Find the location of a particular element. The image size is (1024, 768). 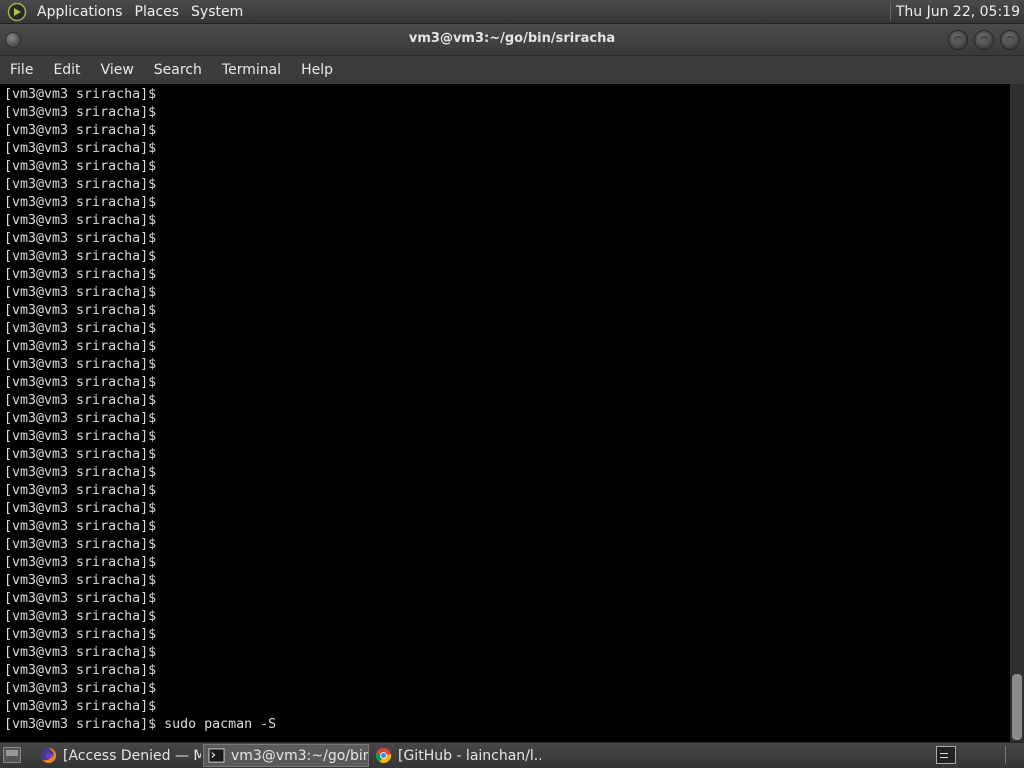

panel-separator is located at coordinates (890, 11).